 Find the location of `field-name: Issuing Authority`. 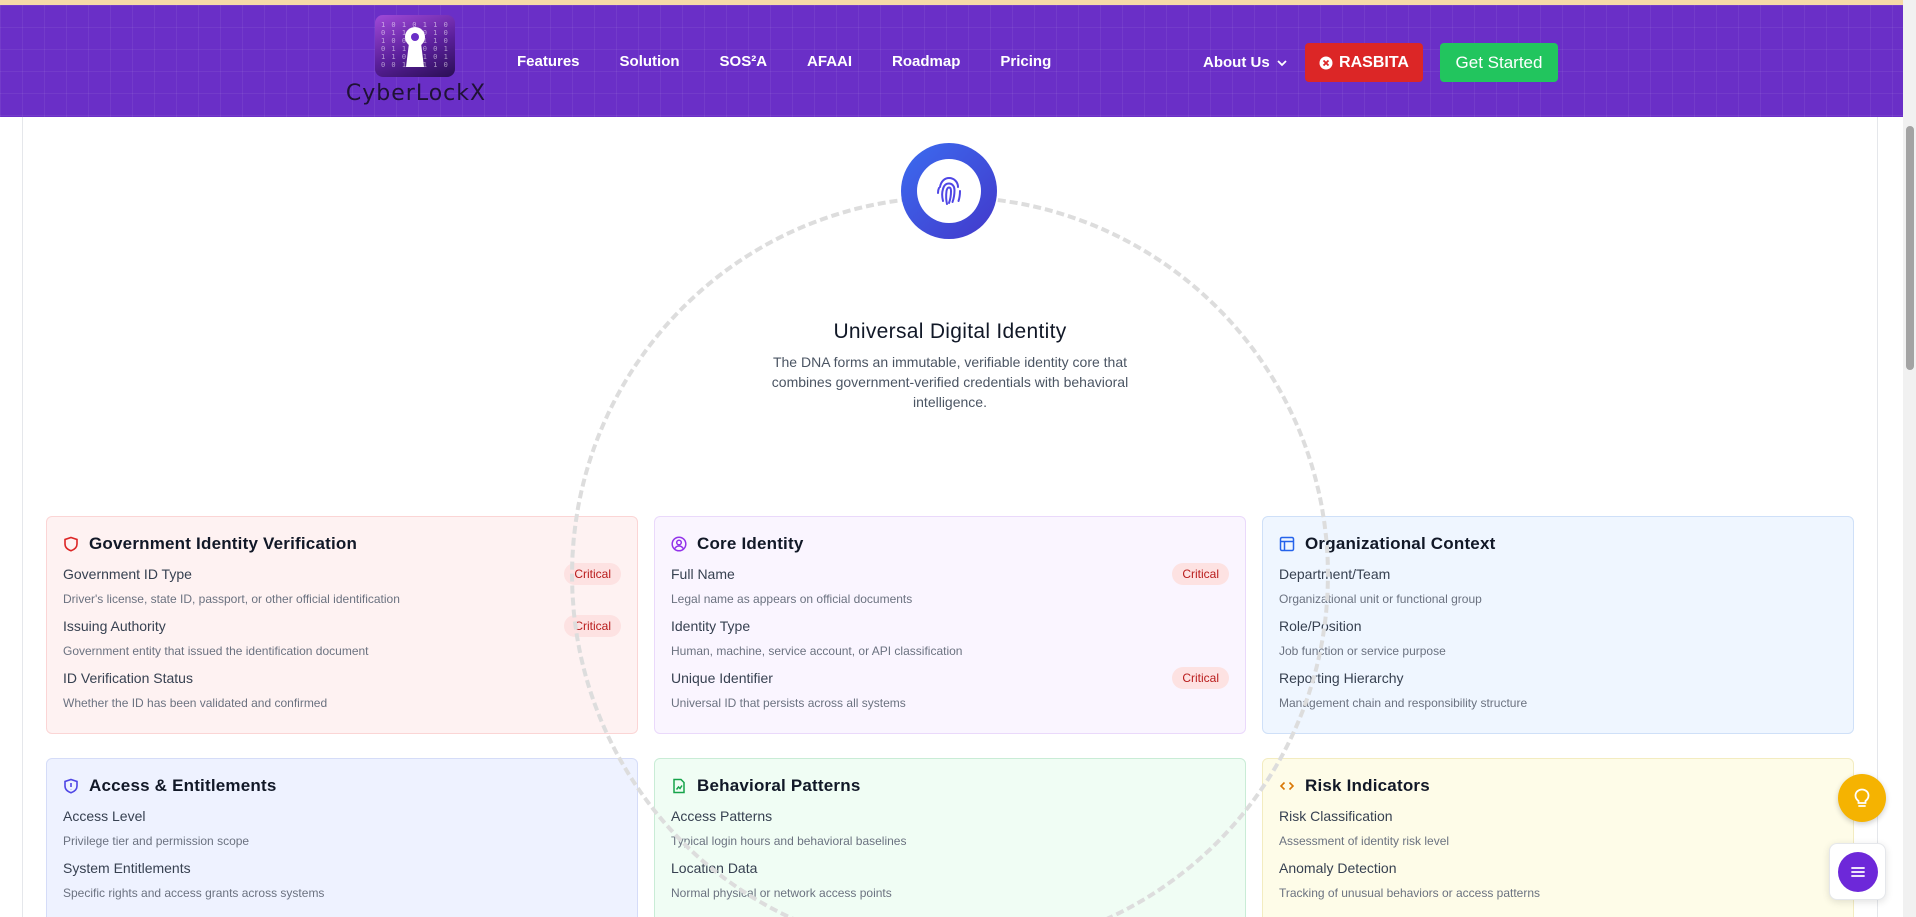

field-name: Issuing Authority is located at coordinates (114, 626).